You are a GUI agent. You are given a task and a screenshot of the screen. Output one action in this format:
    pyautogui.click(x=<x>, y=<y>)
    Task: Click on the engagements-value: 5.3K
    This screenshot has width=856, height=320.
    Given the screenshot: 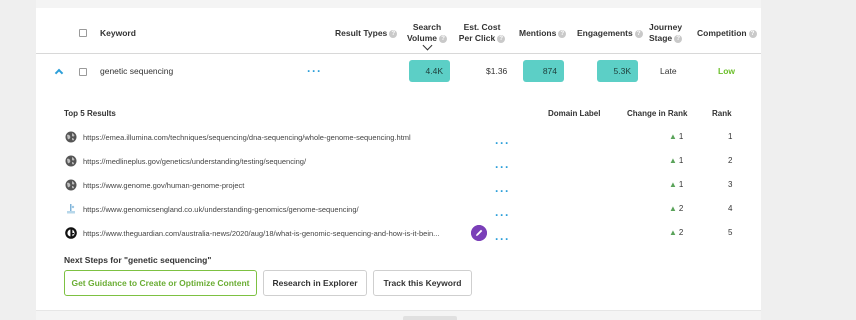 What is the action you would take?
    pyautogui.click(x=617, y=71)
    